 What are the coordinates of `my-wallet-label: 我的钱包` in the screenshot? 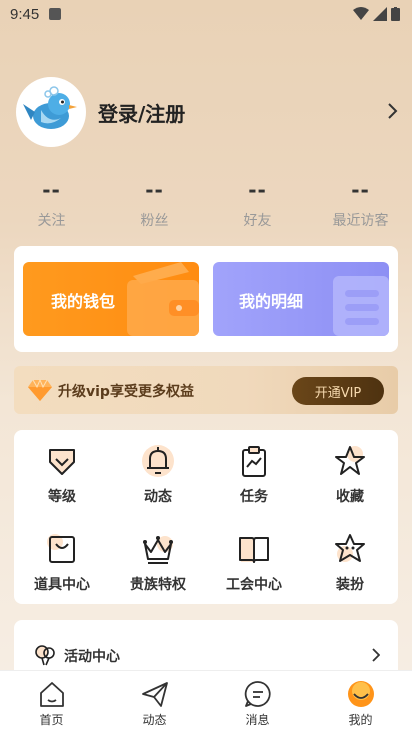 It's located at (83, 301).